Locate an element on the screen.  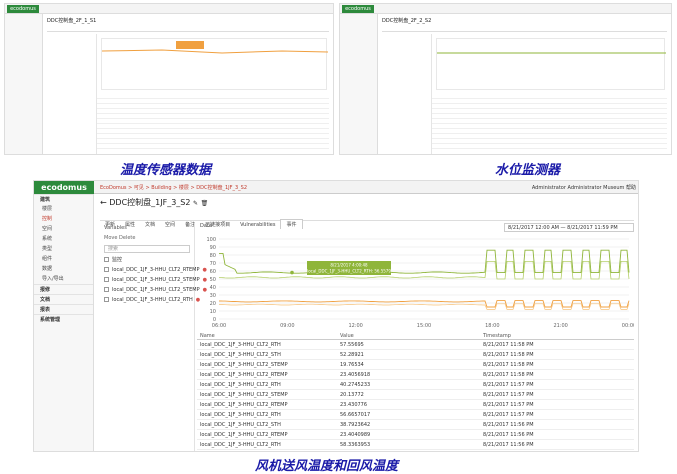
sidebar-item: 数据 is located at coordinates (63, 269).